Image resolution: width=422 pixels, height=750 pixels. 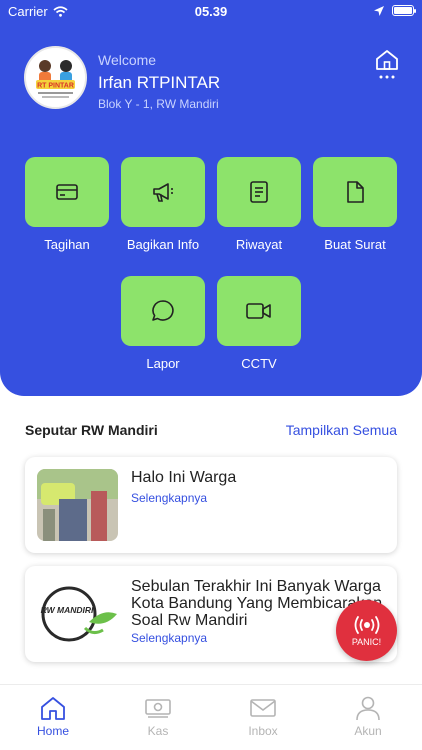 What do you see at coordinates (263, 731) in the screenshot?
I see `tab-label: Inbox` at bounding box center [263, 731].